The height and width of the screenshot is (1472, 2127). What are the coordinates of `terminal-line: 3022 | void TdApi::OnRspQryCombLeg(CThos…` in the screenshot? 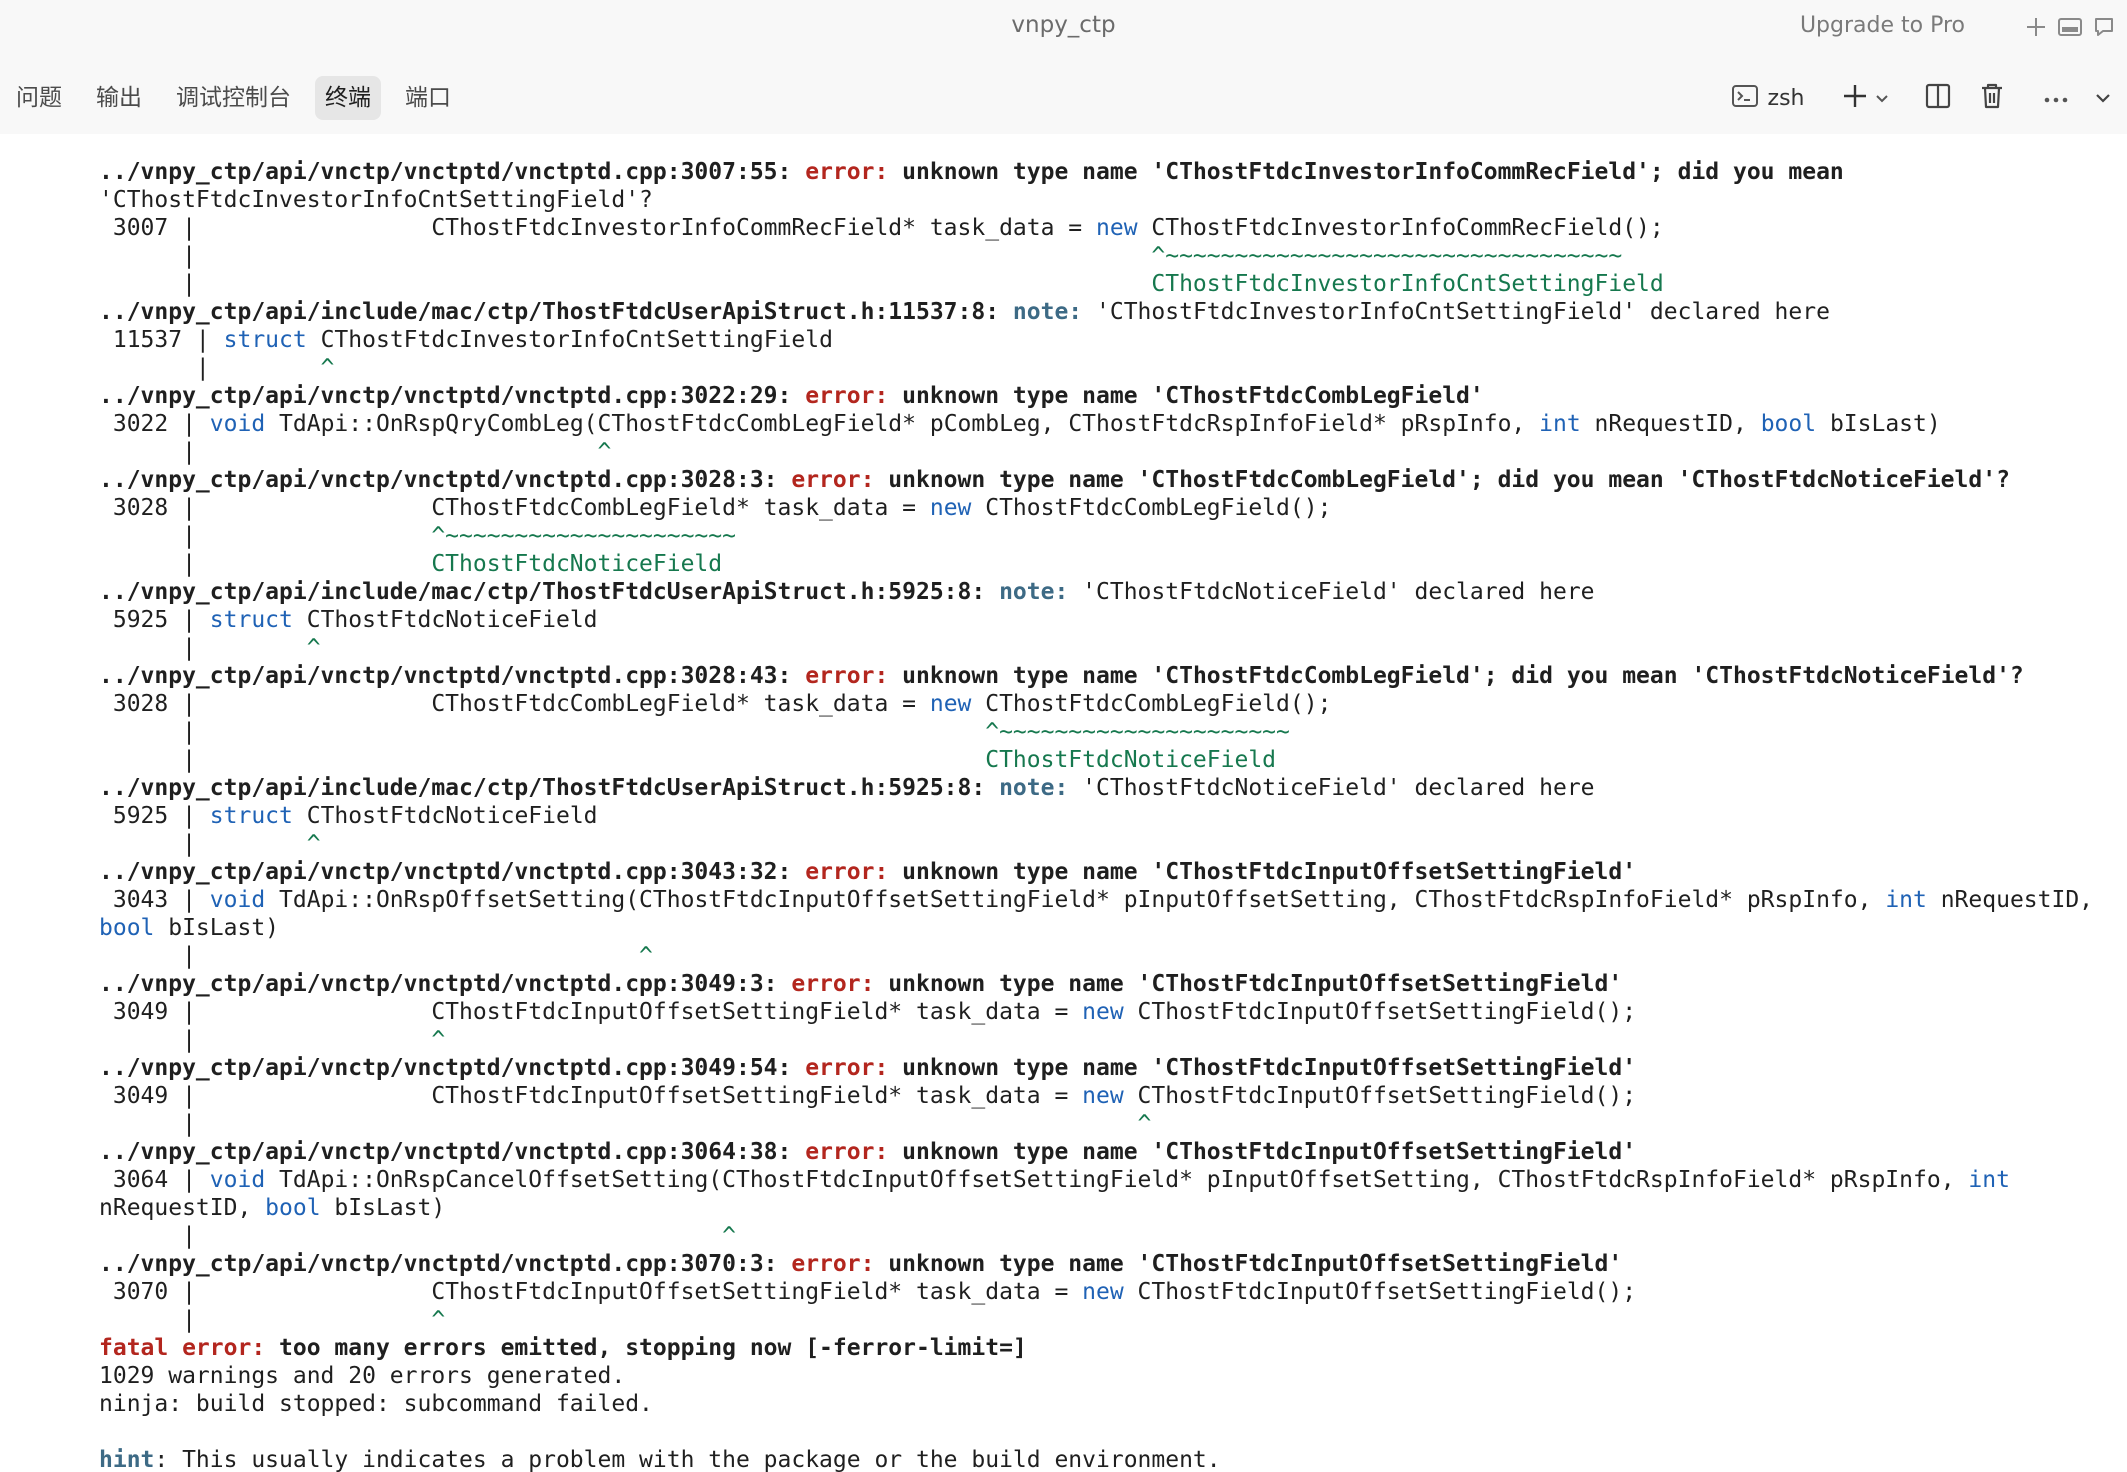 It's located at (1020, 424).